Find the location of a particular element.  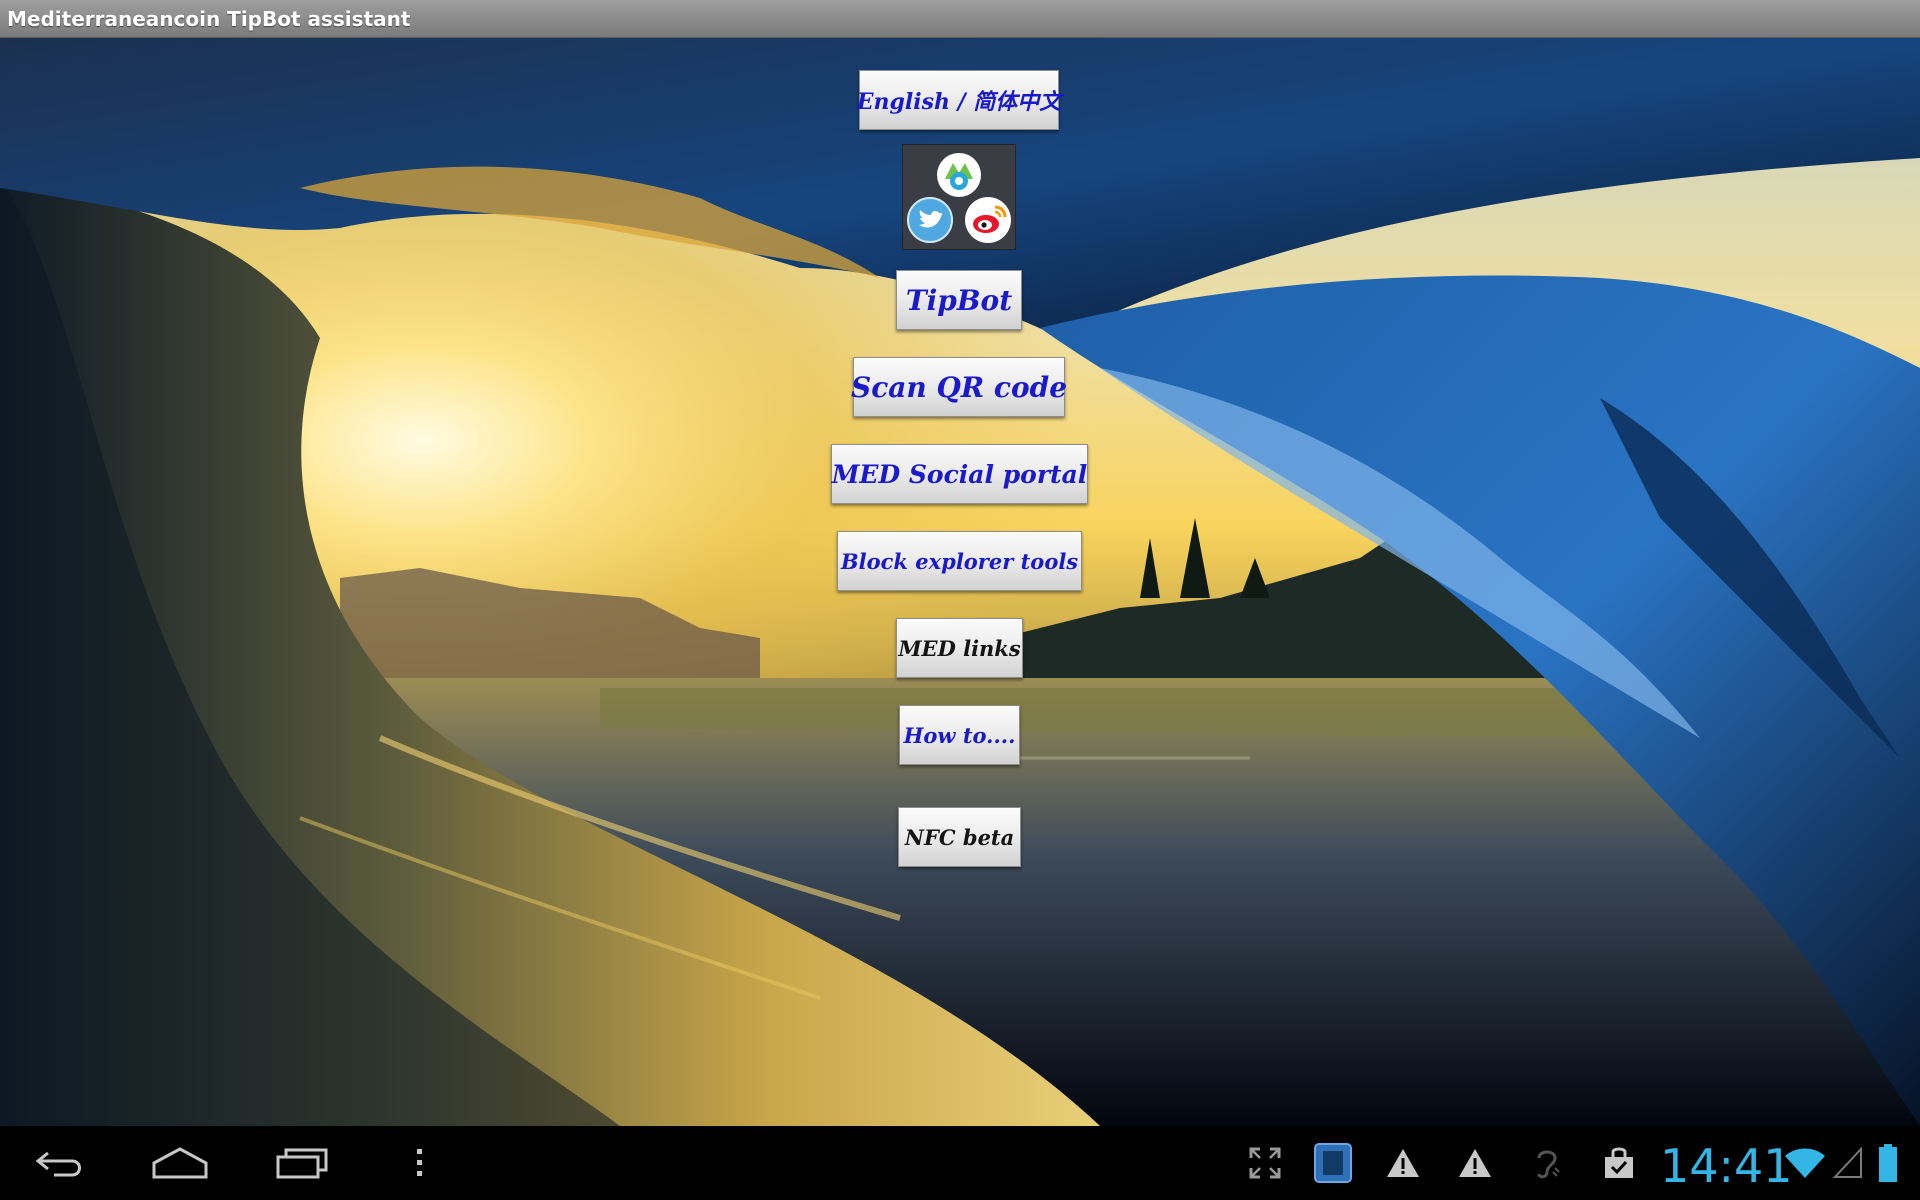

language-button-label: English / 简体中文 is located at coordinates (959, 102).